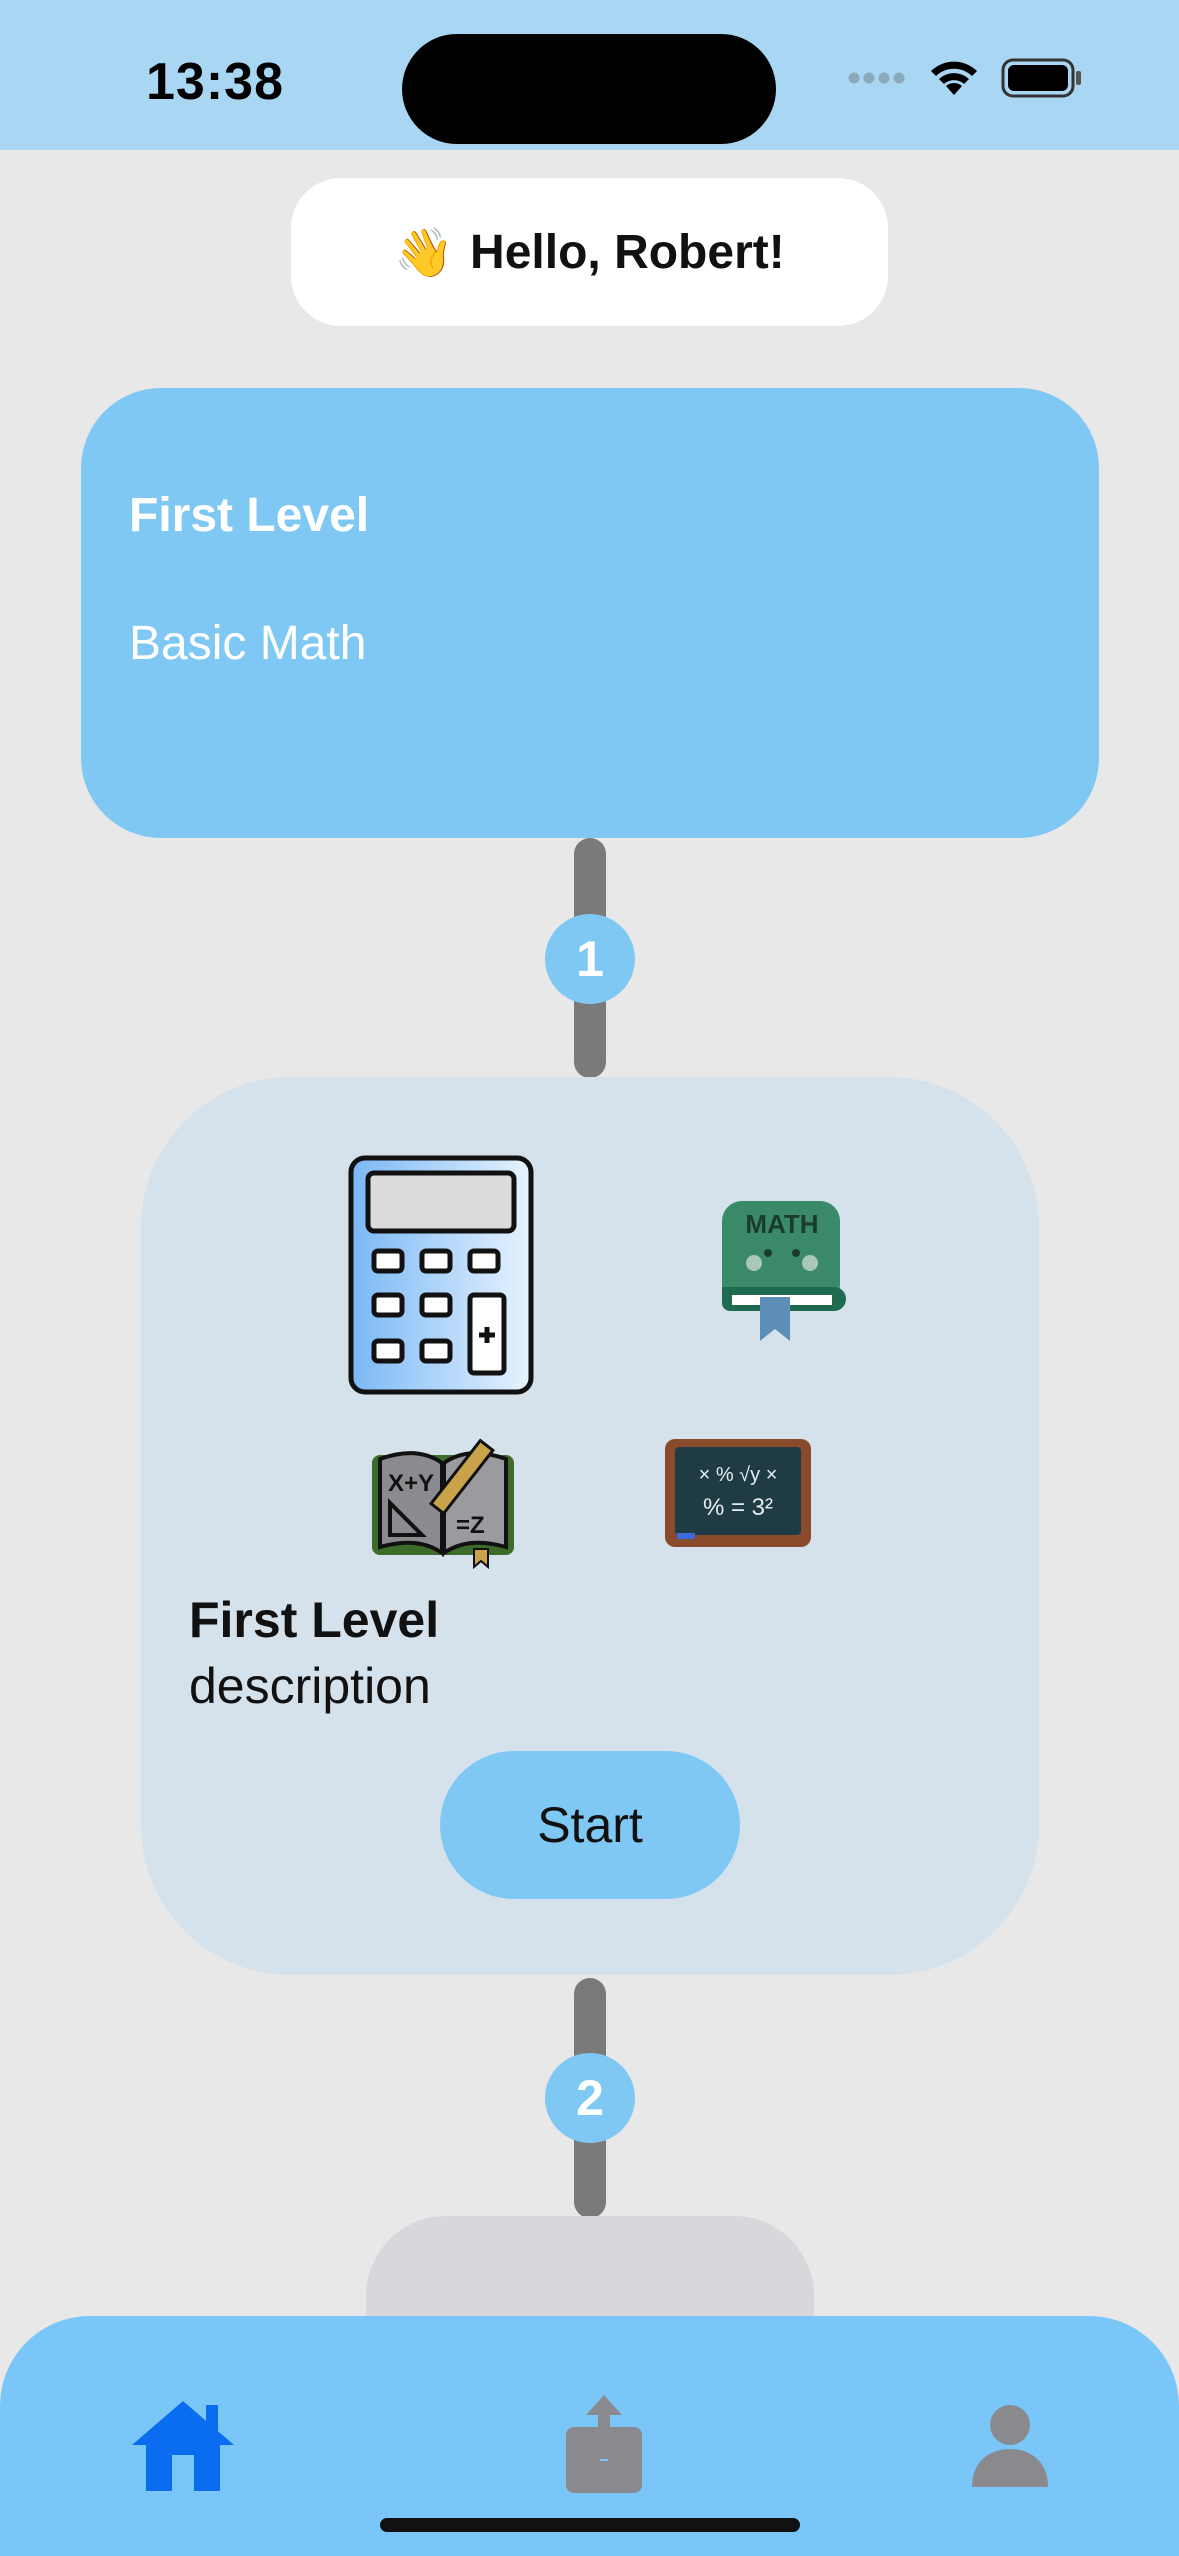 Image resolution: width=1179 pixels, height=2556 pixels. I want to click on calculator-icon, so click(441, 1275).